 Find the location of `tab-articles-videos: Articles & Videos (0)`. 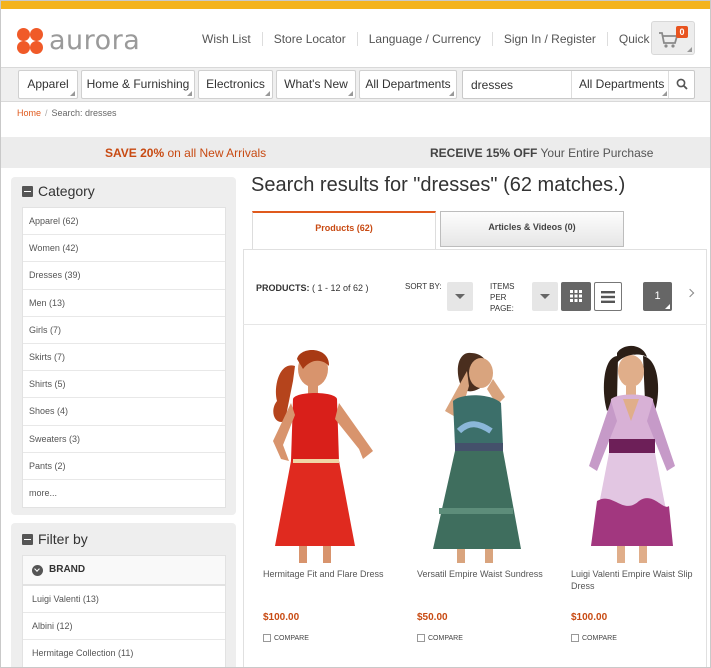

tab-articles-videos: Articles & Videos (0) is located at coordinates (532, 229).